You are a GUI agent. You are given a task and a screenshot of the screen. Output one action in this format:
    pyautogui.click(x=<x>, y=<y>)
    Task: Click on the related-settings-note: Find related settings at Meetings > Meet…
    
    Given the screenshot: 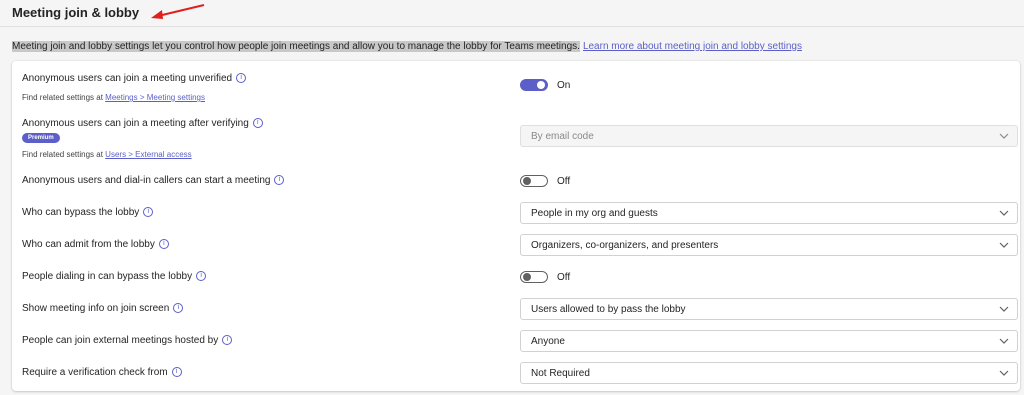 What is the action you would take?
    pyautogui.click(x=114, y=97)
    